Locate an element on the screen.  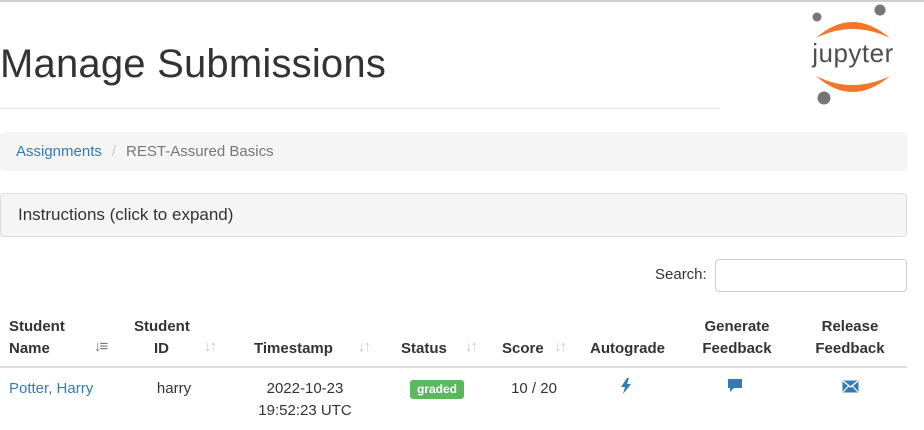
cell-score: 10 / 20 is located at coordinates (534, 388).